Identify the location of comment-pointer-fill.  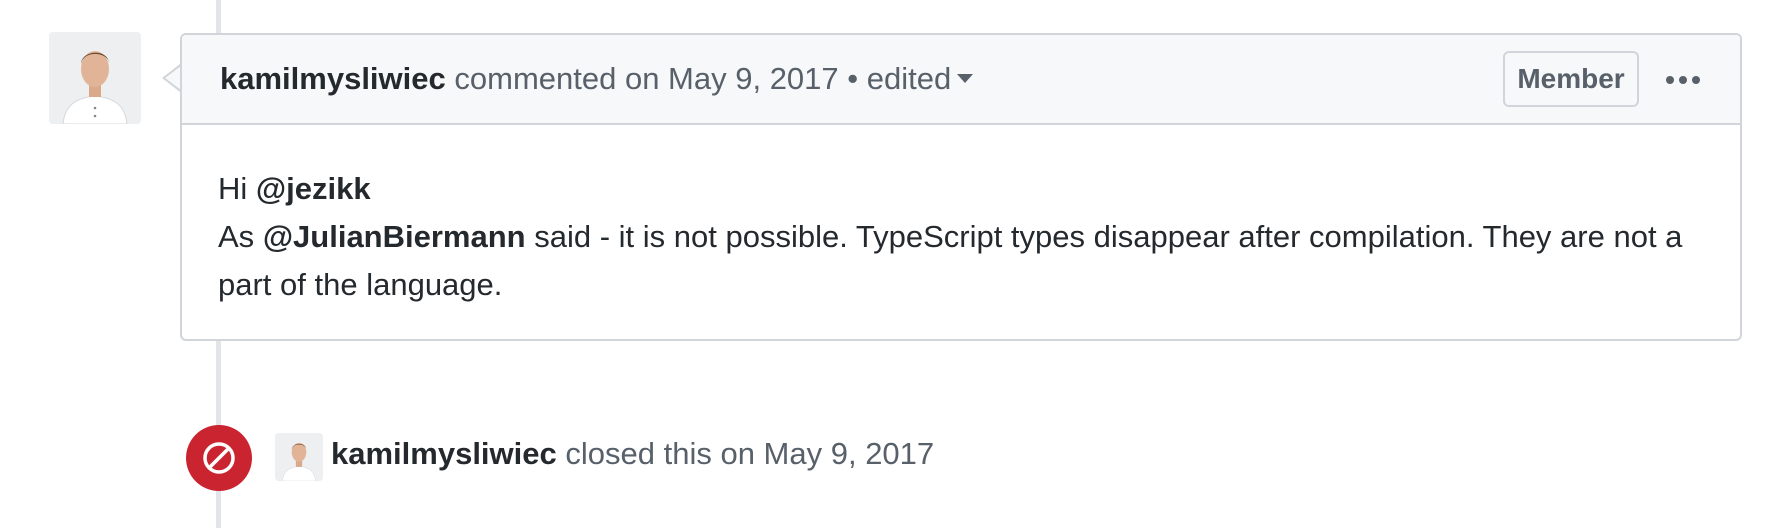
(173, 78).